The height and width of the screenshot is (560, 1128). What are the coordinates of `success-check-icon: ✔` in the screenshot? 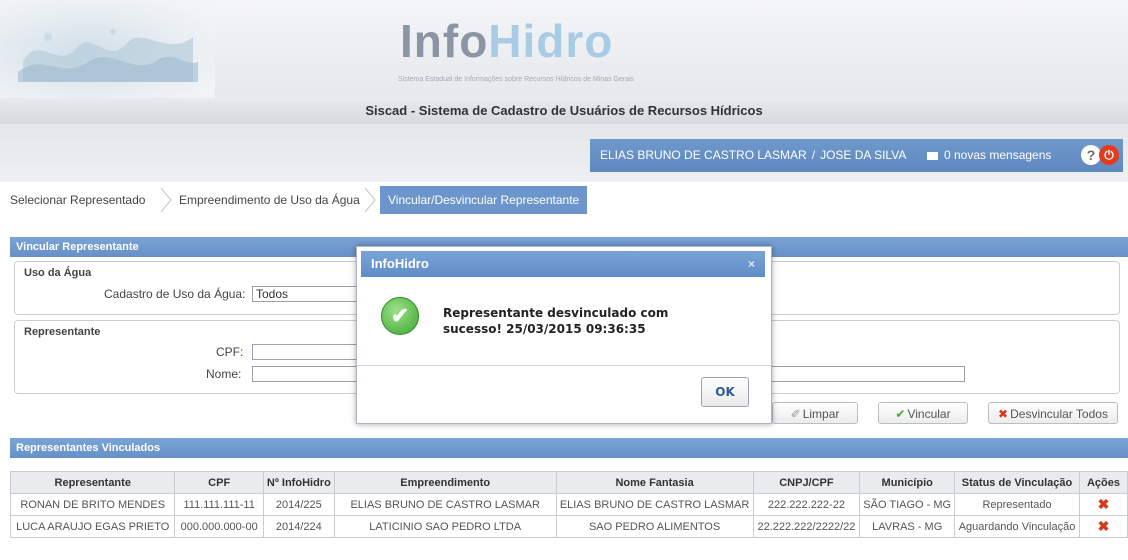 It's located at (400, 316).